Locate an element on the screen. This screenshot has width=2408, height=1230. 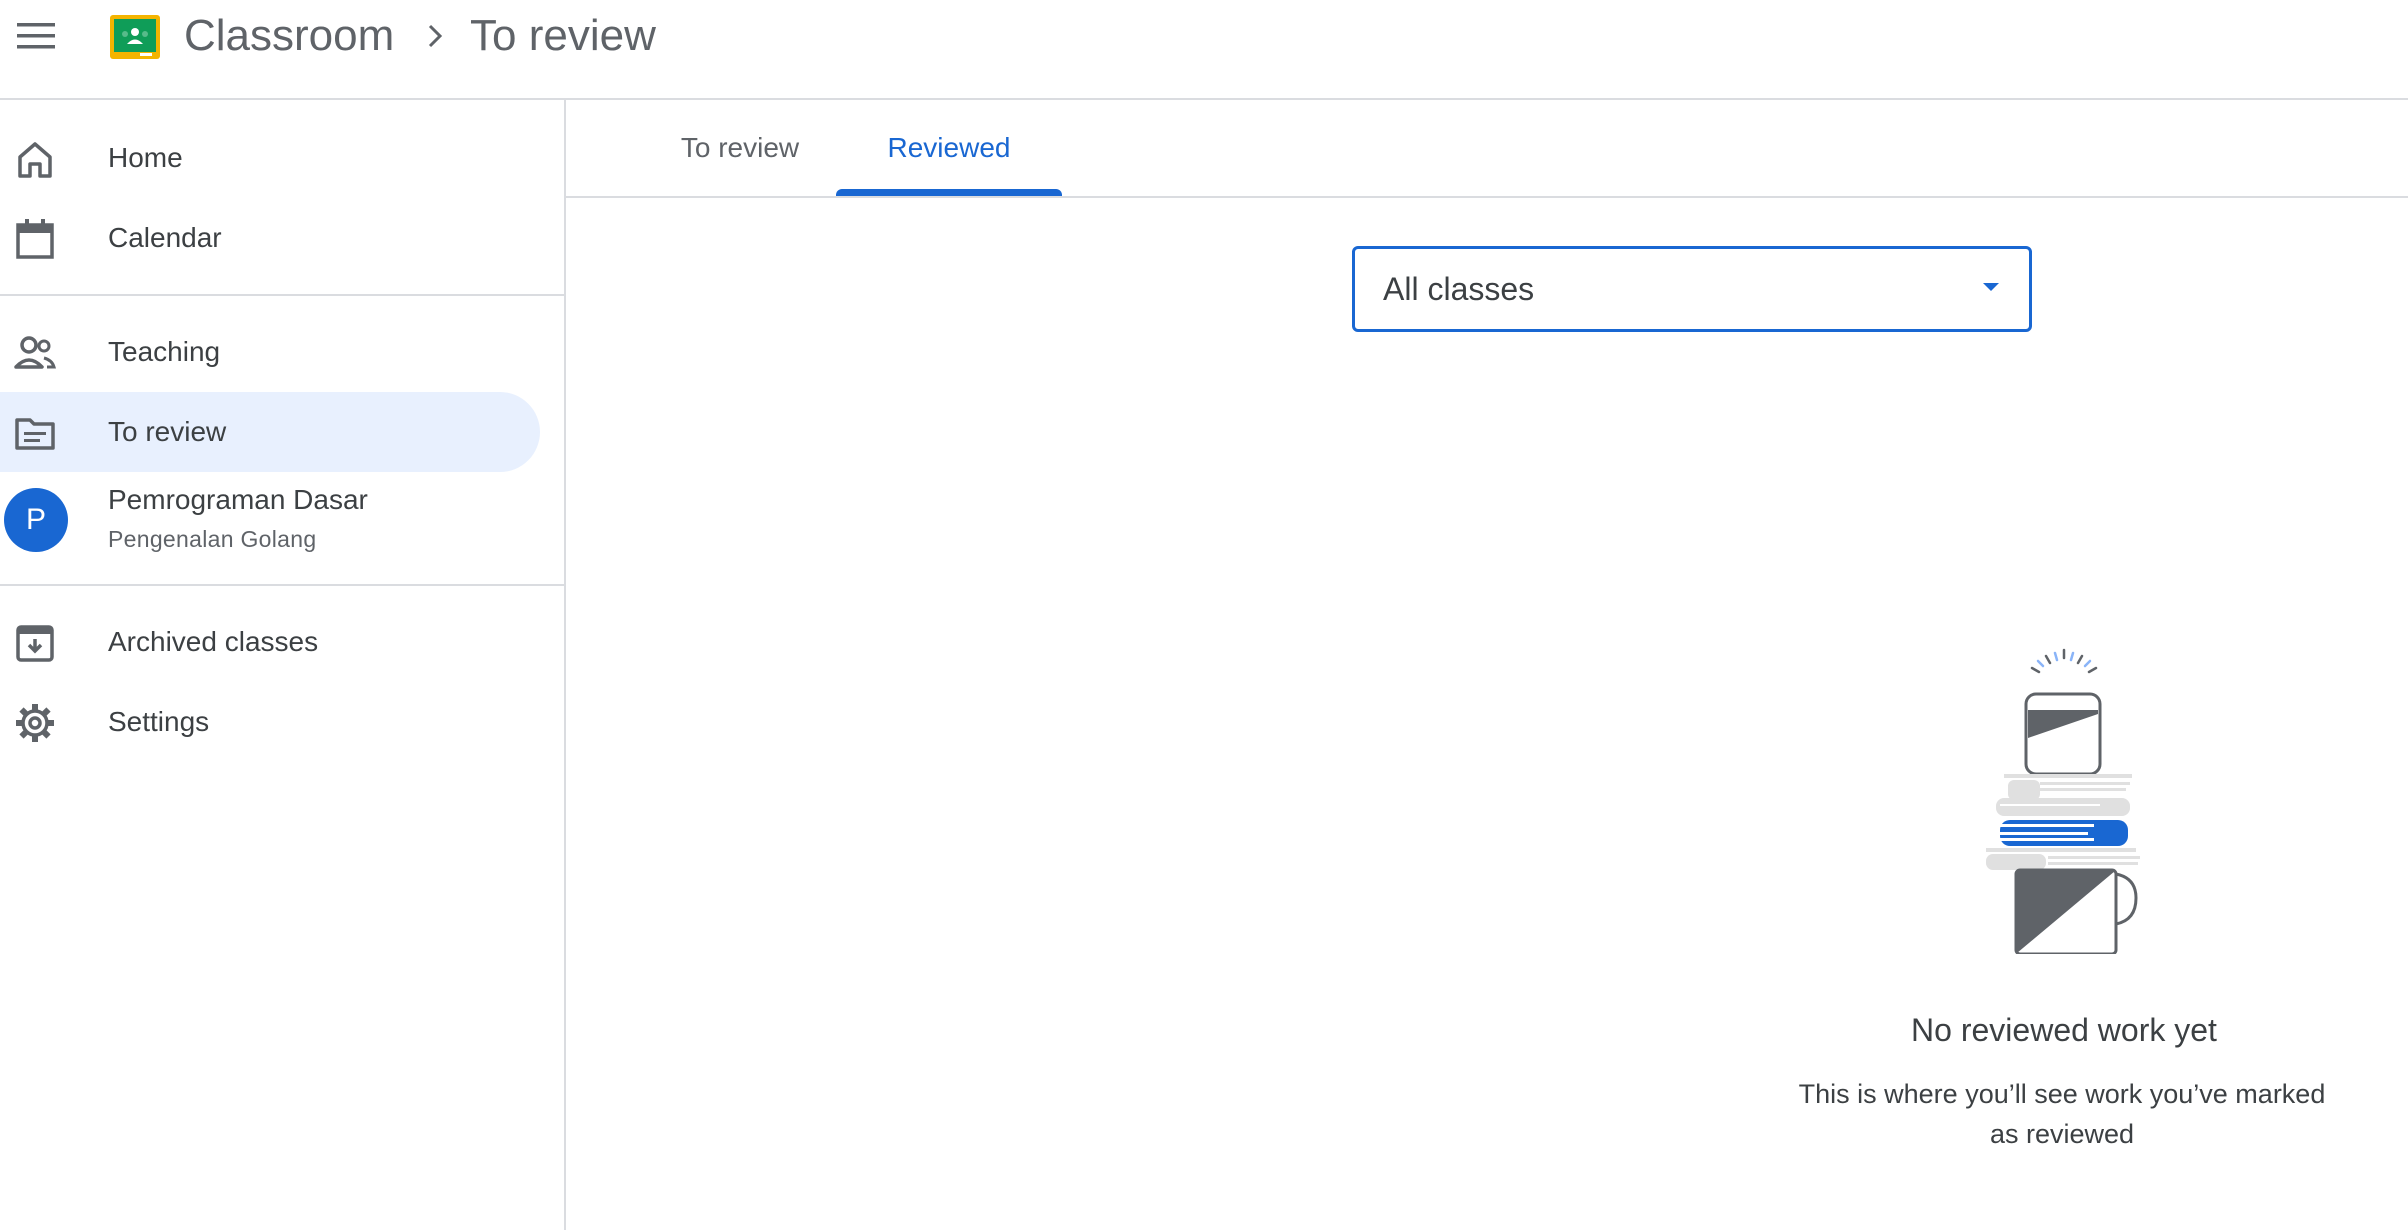
review-folder-icon is located at coordinates (35, 434).